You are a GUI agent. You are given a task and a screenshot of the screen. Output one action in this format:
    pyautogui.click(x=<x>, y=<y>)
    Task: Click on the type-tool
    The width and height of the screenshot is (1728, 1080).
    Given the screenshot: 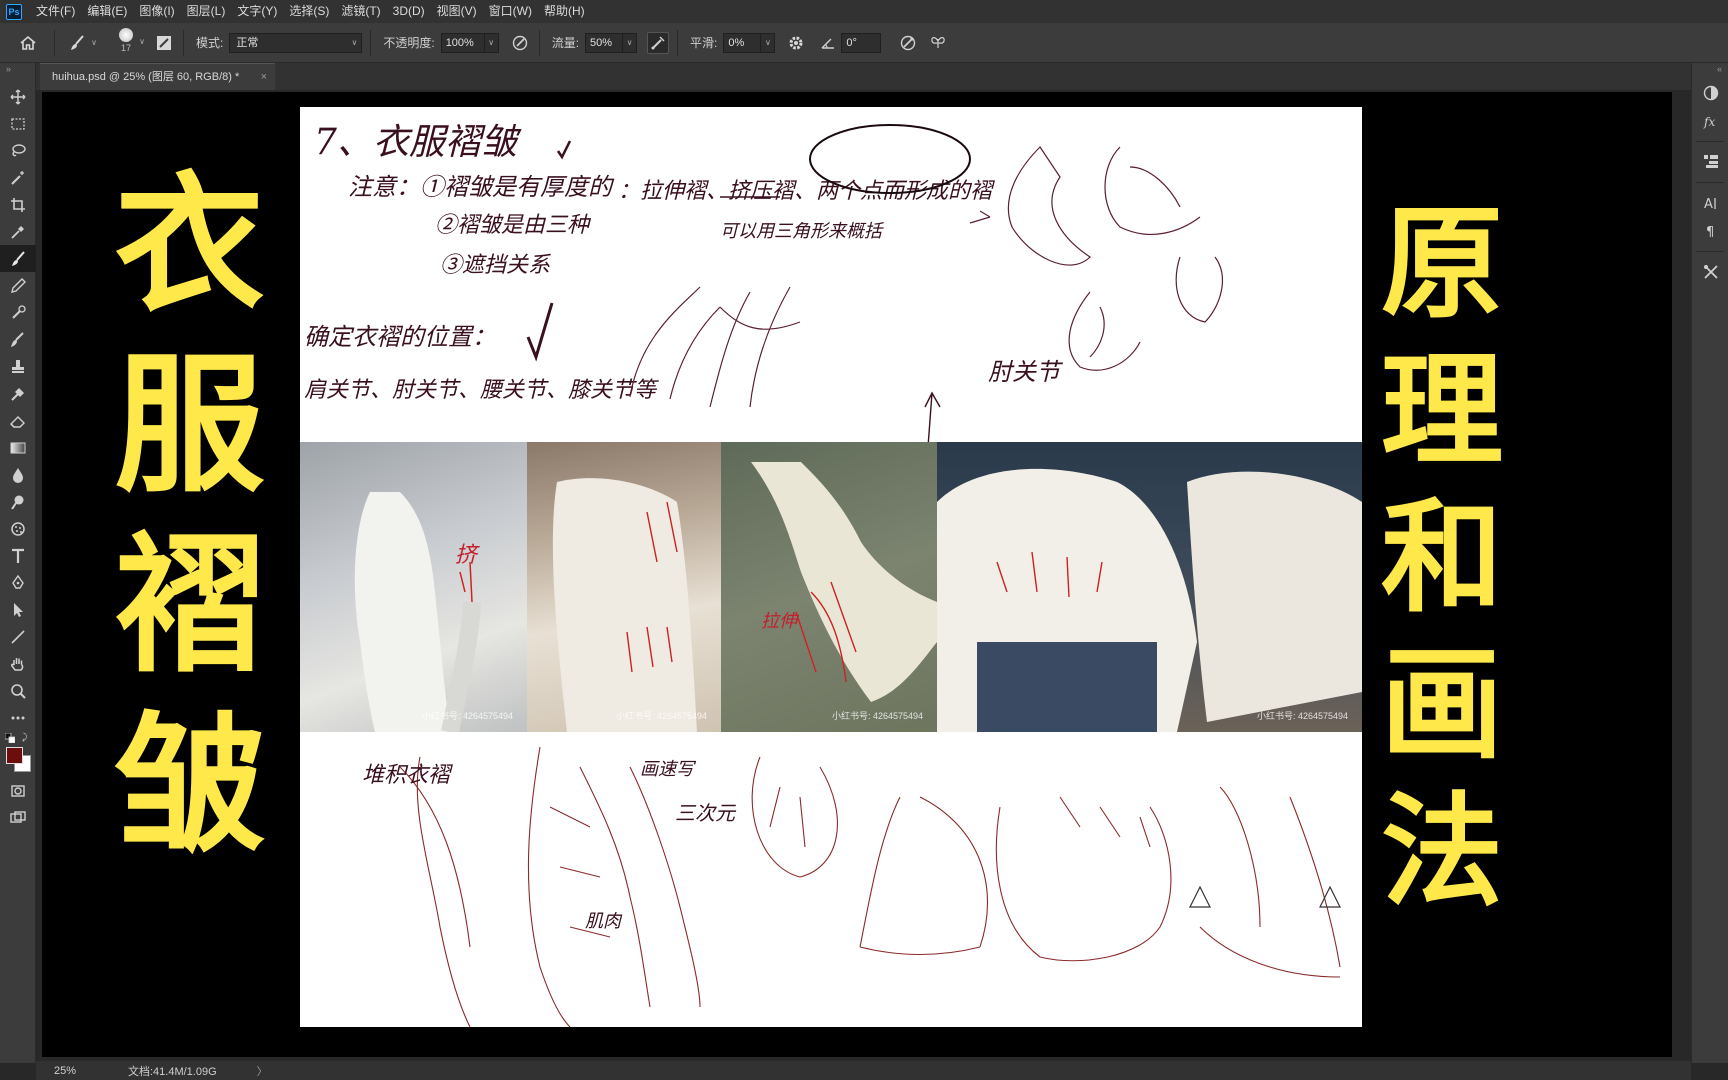 What is the action you would take?
    pyautogui.click(x=18, y=555)
    